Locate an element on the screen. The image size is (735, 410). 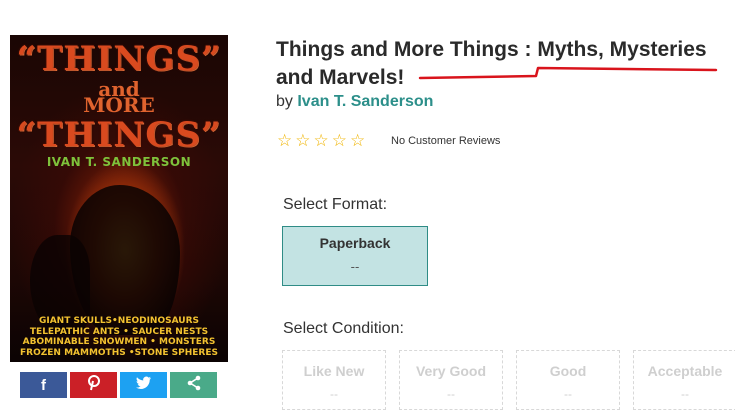
reviews-count: No Customer Reviews is located at coordinates (445, 141).